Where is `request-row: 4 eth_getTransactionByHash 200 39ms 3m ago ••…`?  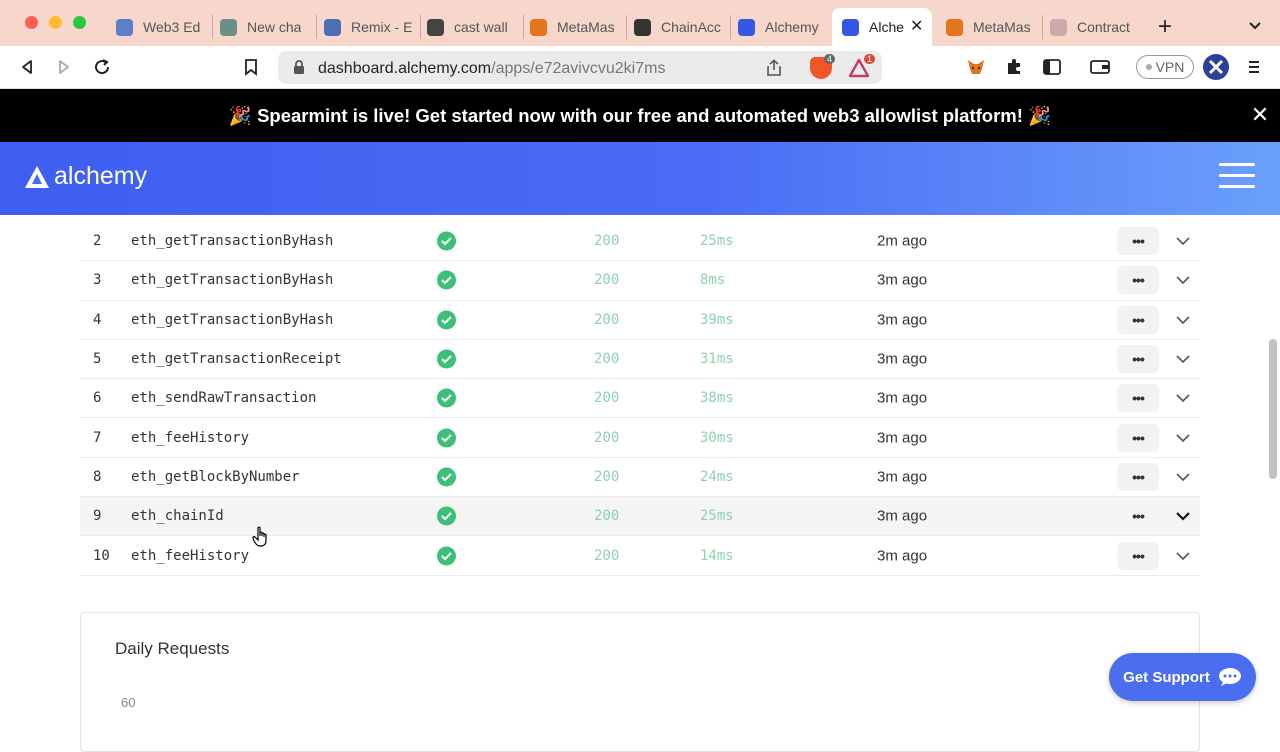 request-row: 4 eth_getTransactionByHash 200 39ms 3m ago ••… is located at coordinates (640, 320).